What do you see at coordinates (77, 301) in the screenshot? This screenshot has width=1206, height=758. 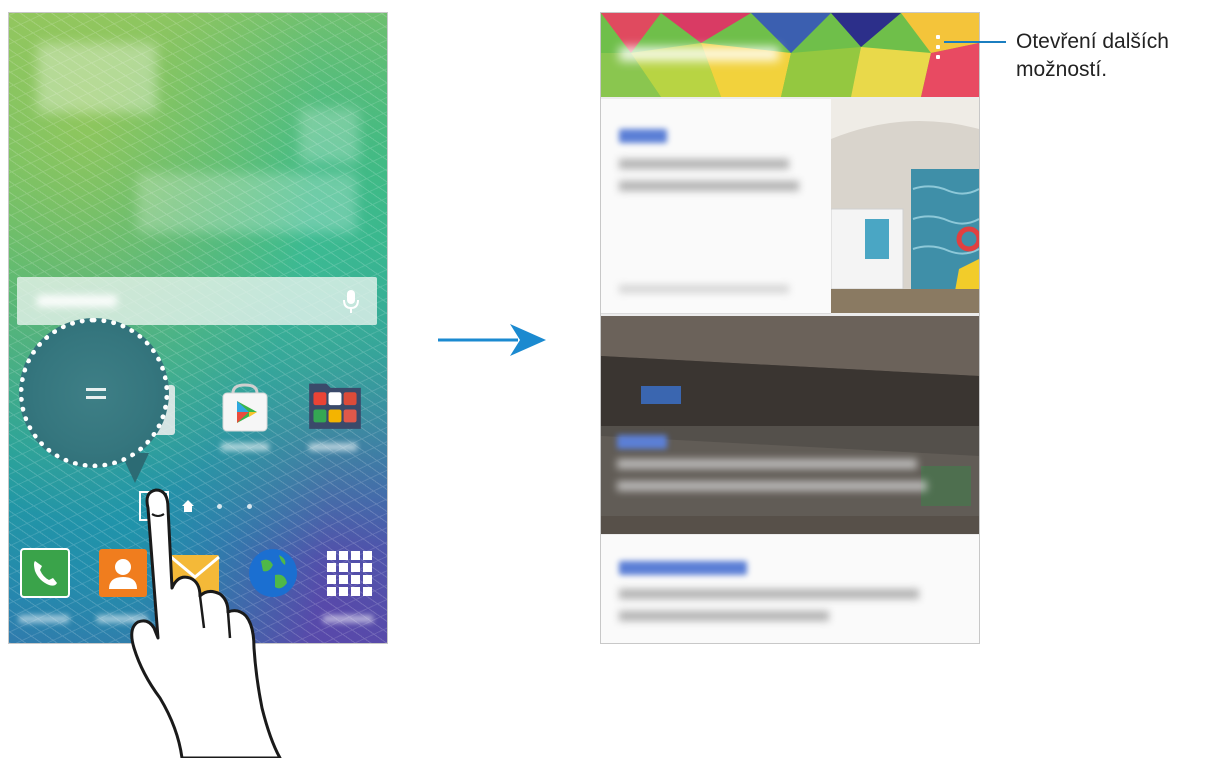 I see `search-placeholder` at bounding box center [77, 301].